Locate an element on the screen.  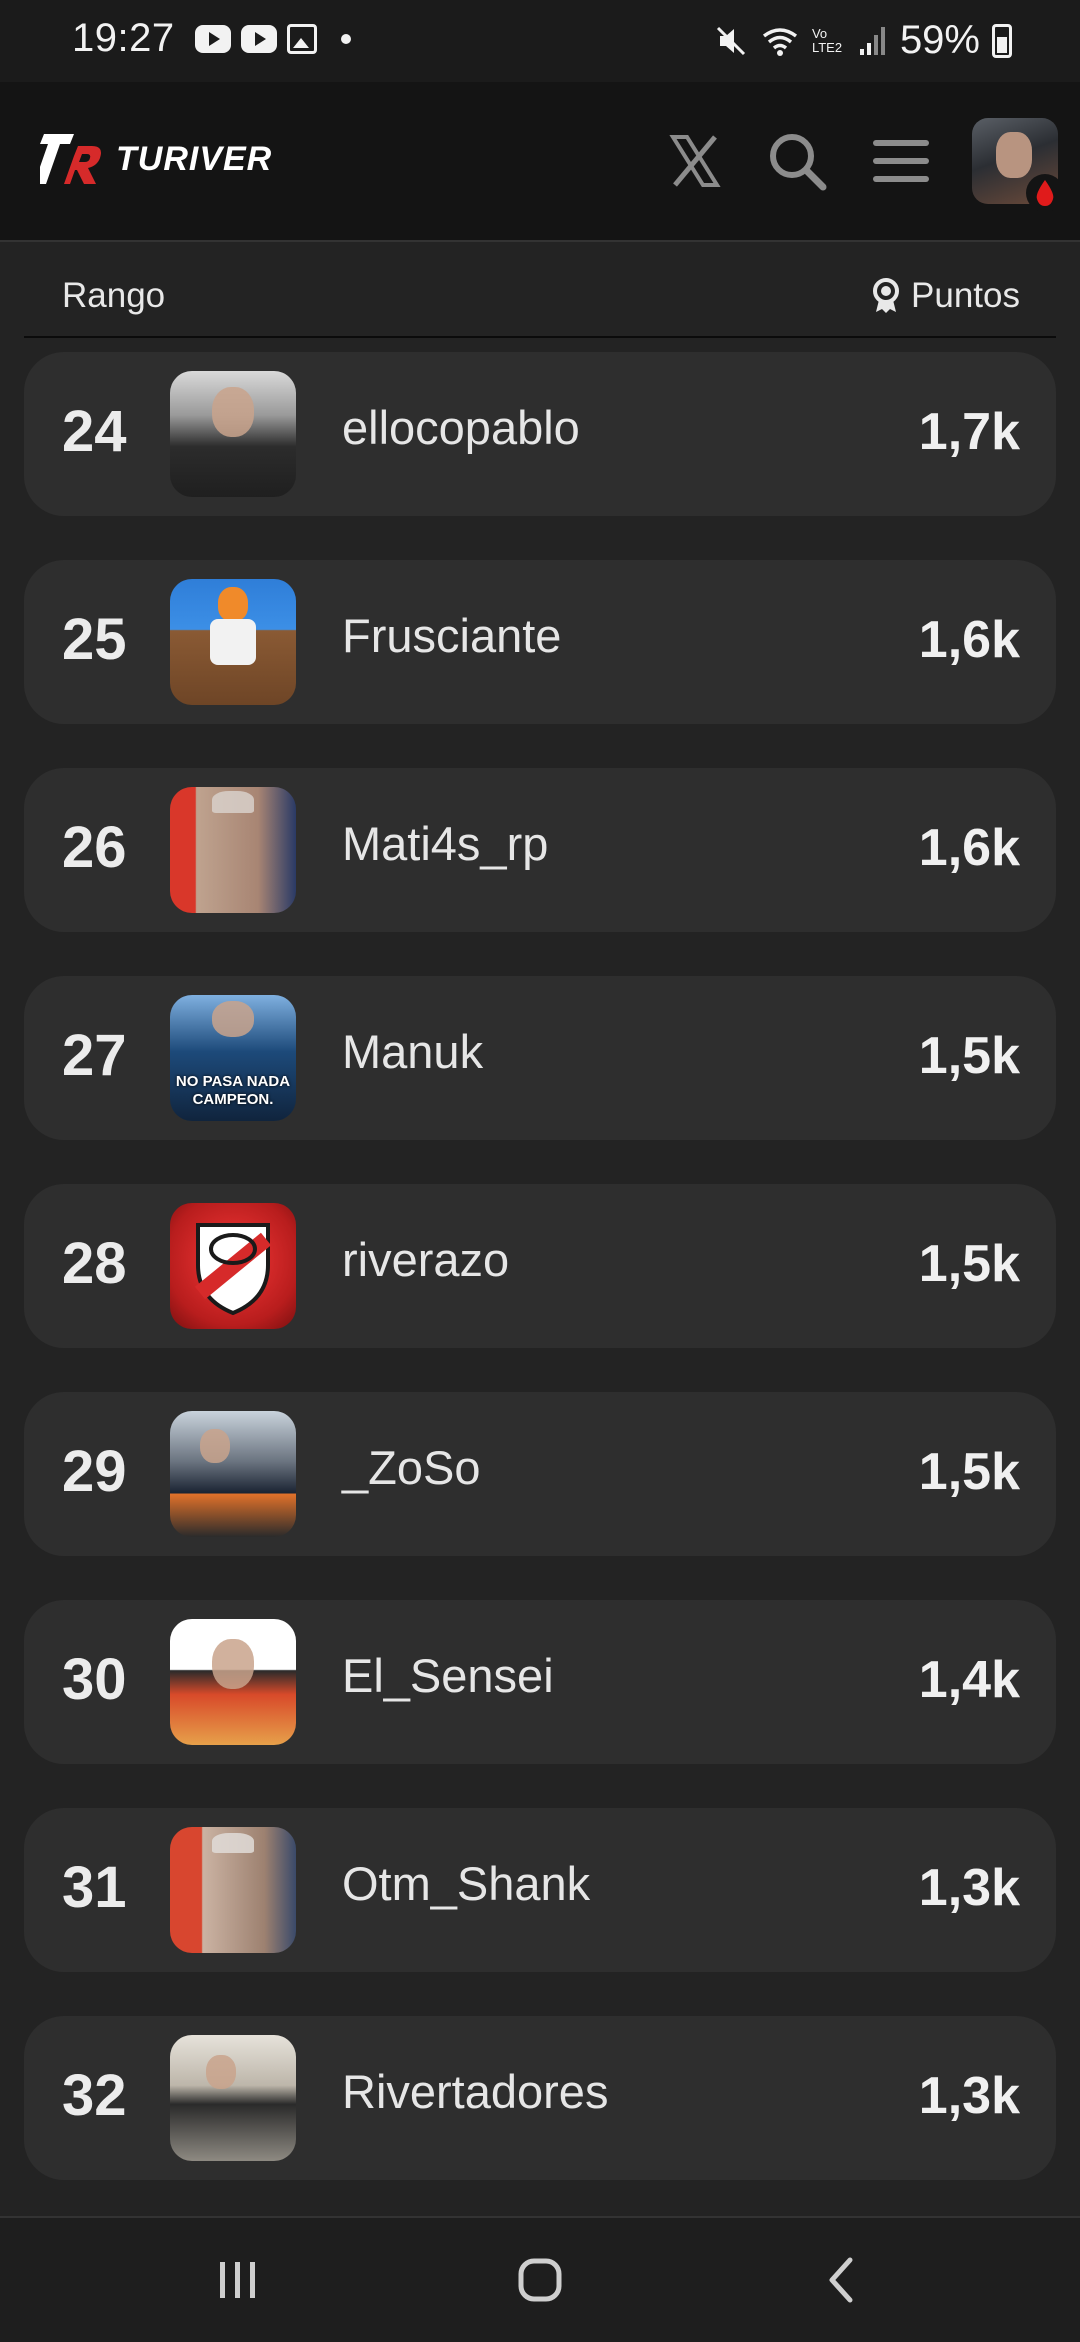
row-username: Manuk is located at coordinates (413, 1051).